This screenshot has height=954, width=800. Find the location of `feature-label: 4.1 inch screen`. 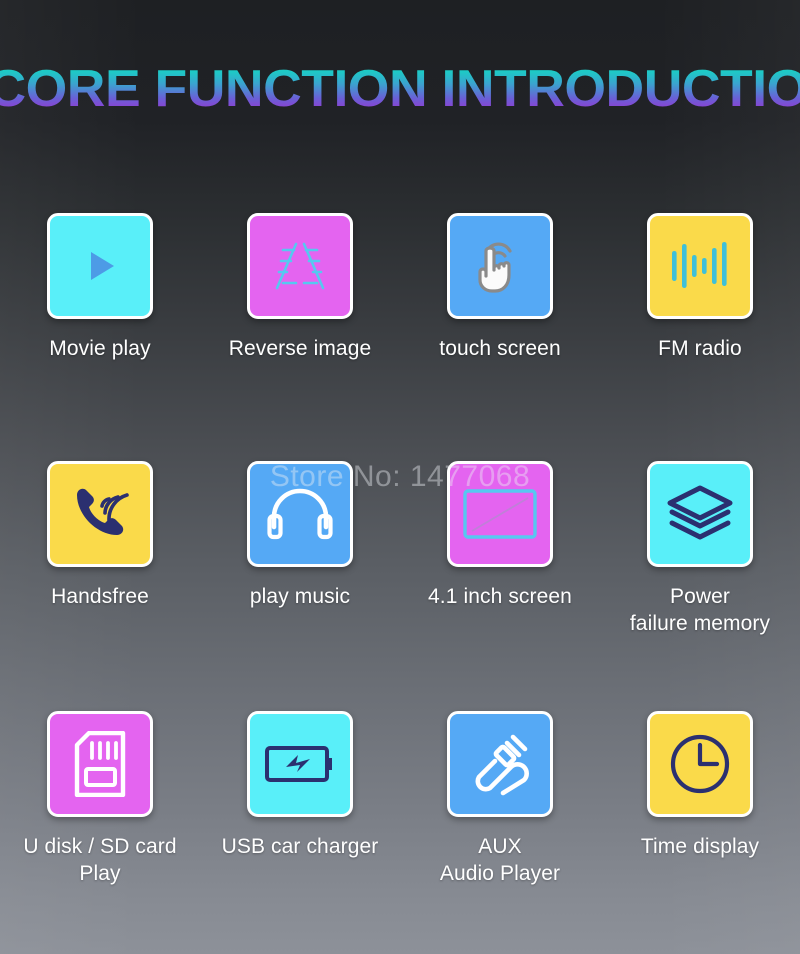

feature-label: 4.1 inch screen is located at coordinates (500, 596).